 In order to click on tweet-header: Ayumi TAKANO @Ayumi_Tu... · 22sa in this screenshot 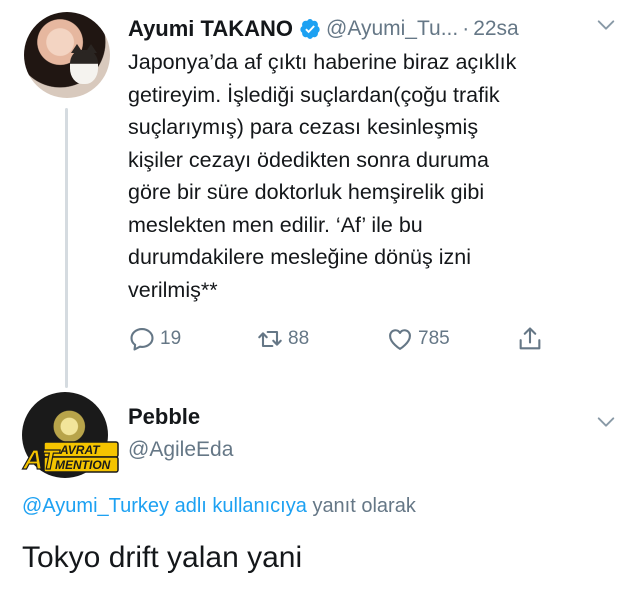, I will do `click(374, 29)`.